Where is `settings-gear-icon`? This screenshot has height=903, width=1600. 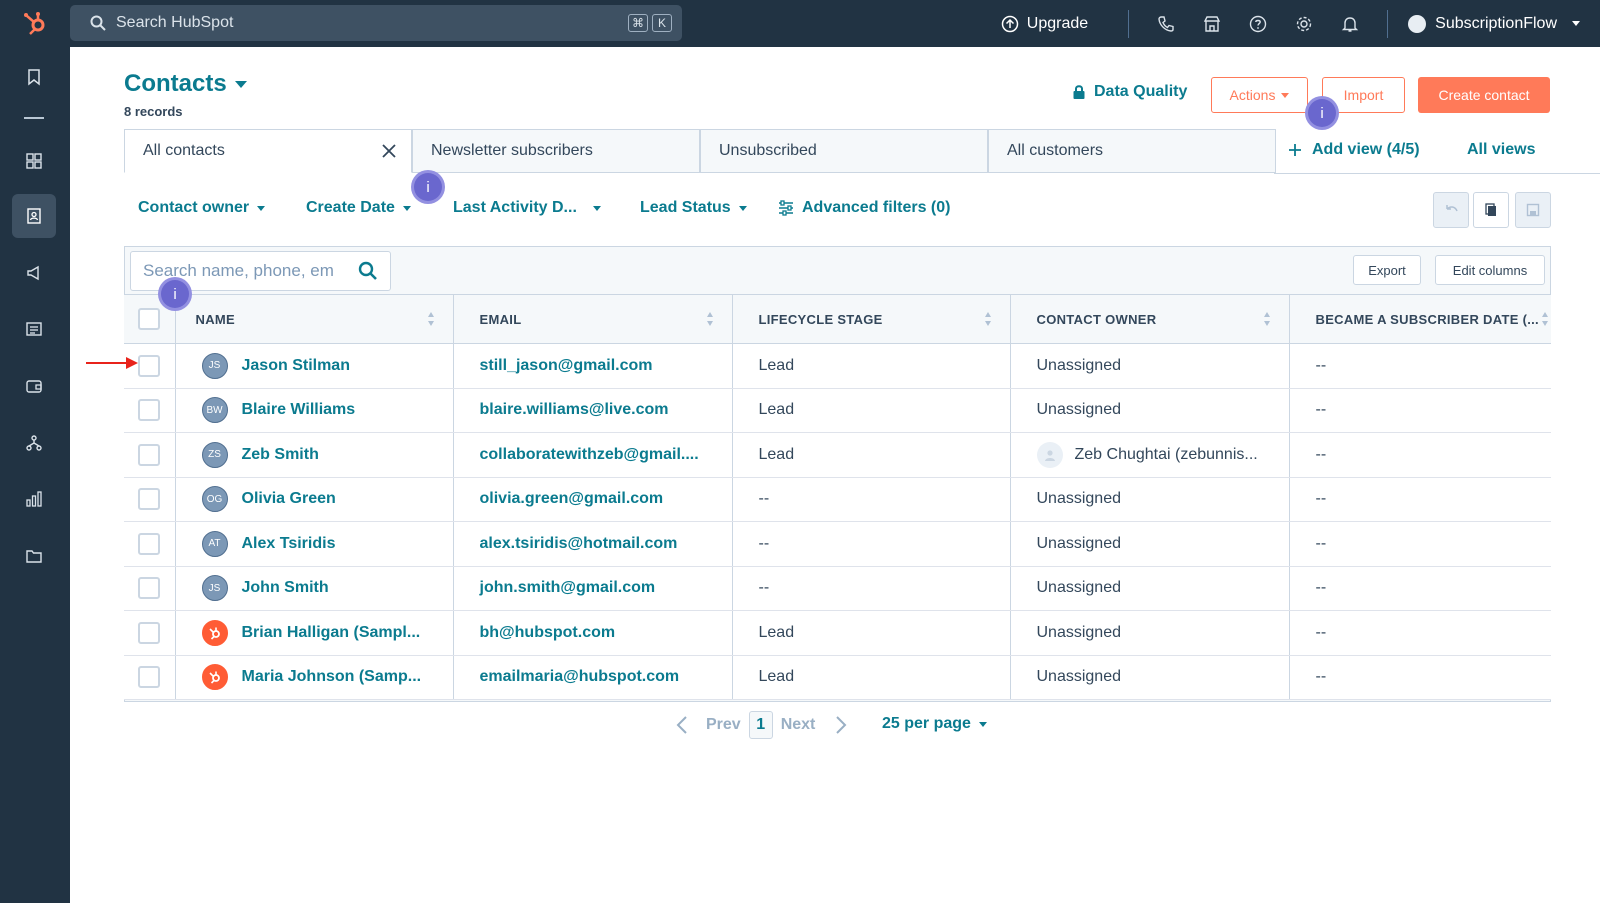
settings-gear-icon is located at coordinates (1304, 24).